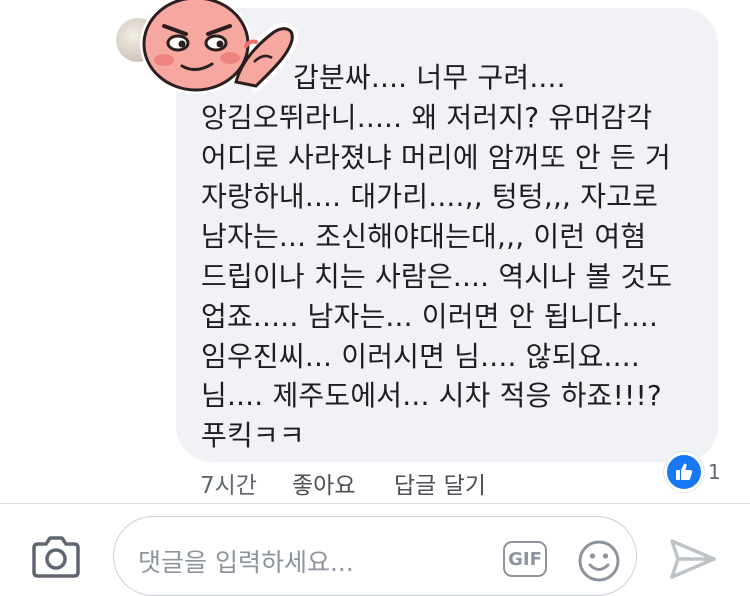 This screenshot has width=750, height=596. What do you see at coordinates (323, 483) in the screenshot?
I see `like-button: 좋아요` at bounding box center [323, 483].